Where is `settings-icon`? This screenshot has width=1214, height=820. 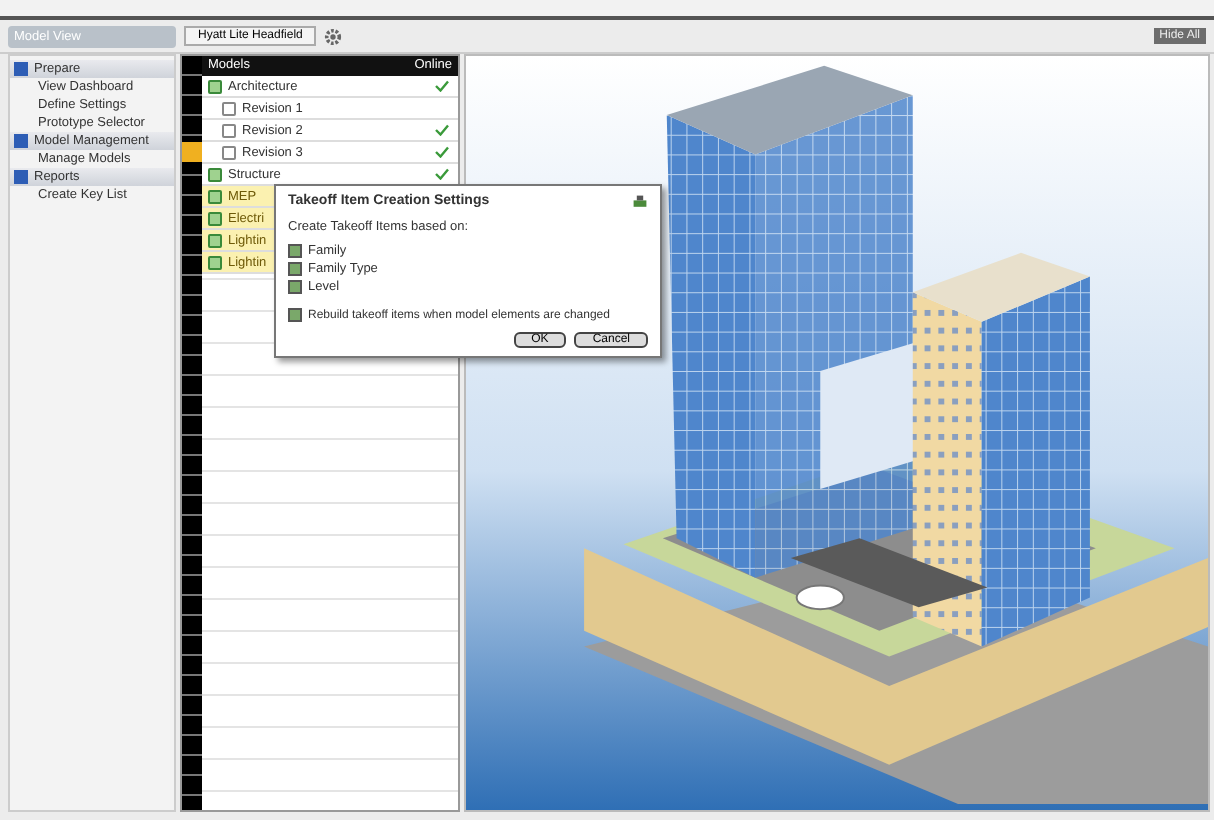 settings-icon is located at coordinates (333, 36).